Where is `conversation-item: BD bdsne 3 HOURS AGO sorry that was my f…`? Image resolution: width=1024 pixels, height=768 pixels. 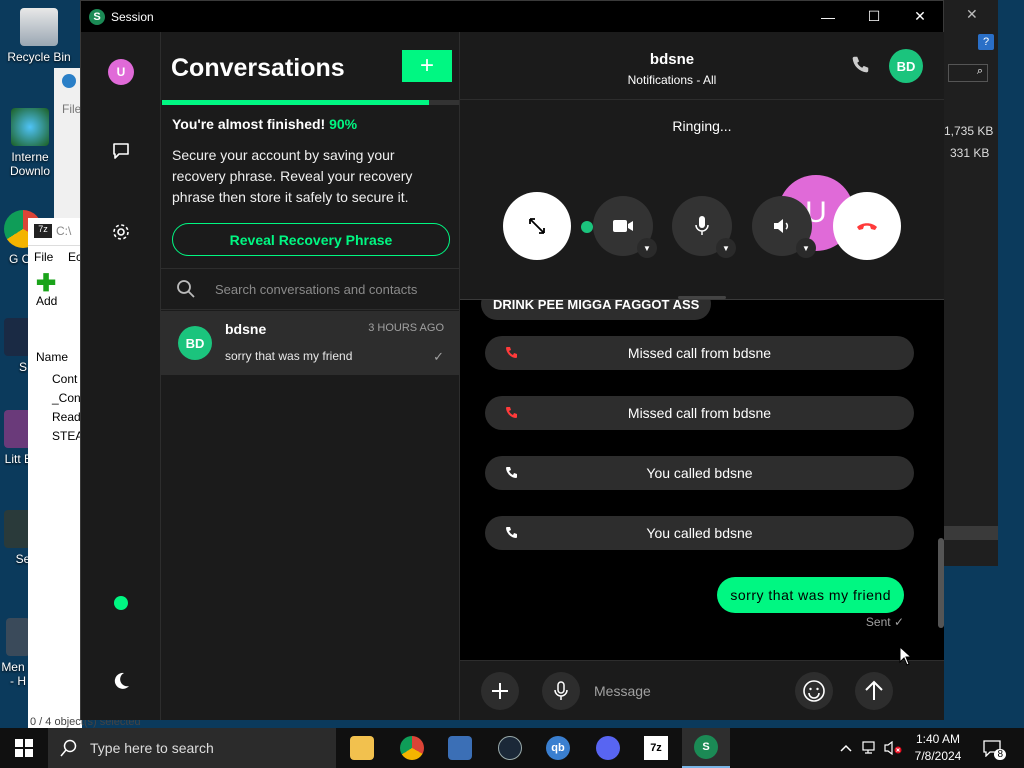
conversation-item: BD bdsne 3 HOURS AGO sorry that was my f… is located at coordinates (310, 343).